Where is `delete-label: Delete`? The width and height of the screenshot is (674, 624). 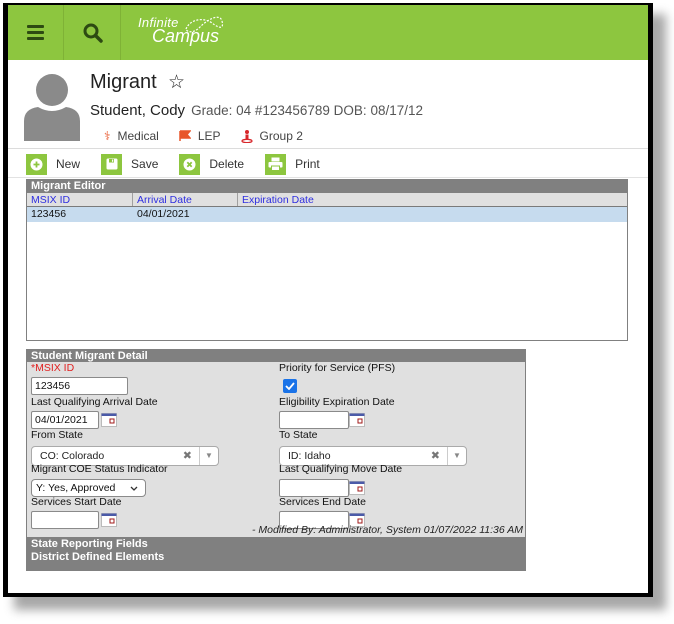
delete-label: Delete is located at coordinates (227, 164).